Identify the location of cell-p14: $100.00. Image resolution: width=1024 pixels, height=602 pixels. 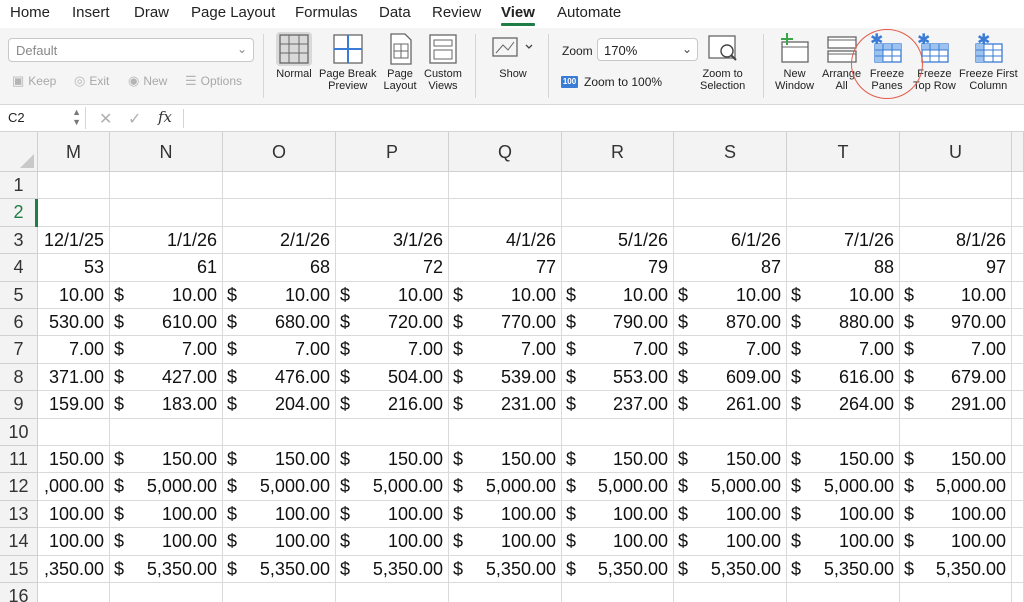
(392, 542).